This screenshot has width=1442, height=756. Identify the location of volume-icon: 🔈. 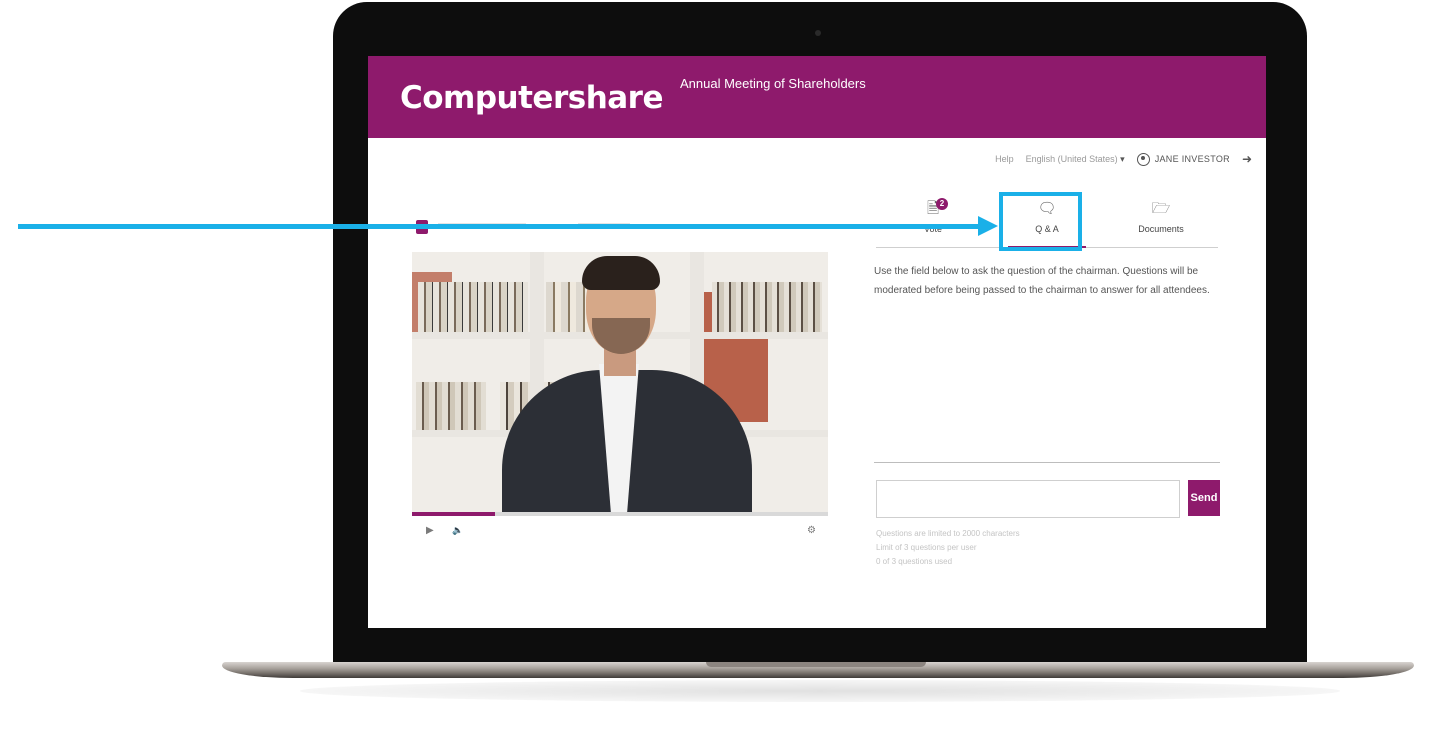
(457, 530).